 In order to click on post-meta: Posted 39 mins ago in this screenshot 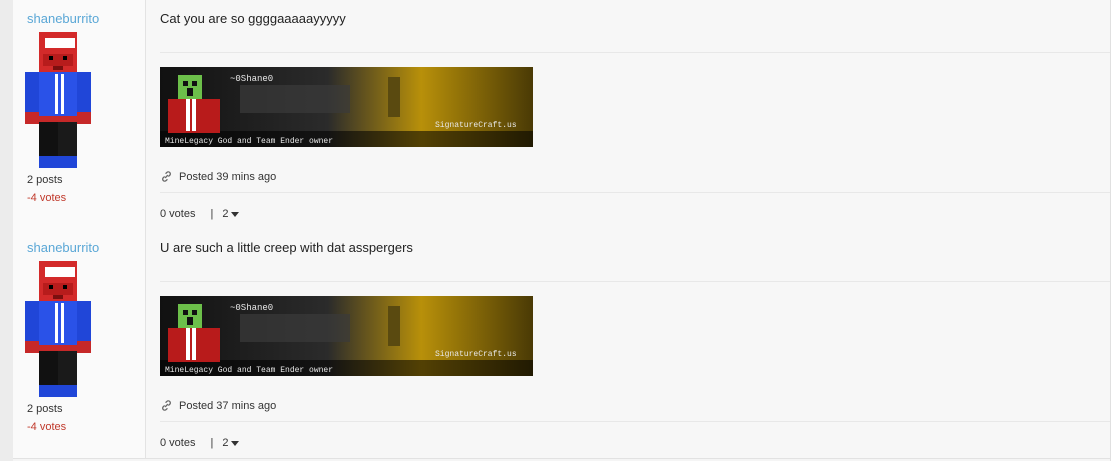, I will do `click(218, 176)`.